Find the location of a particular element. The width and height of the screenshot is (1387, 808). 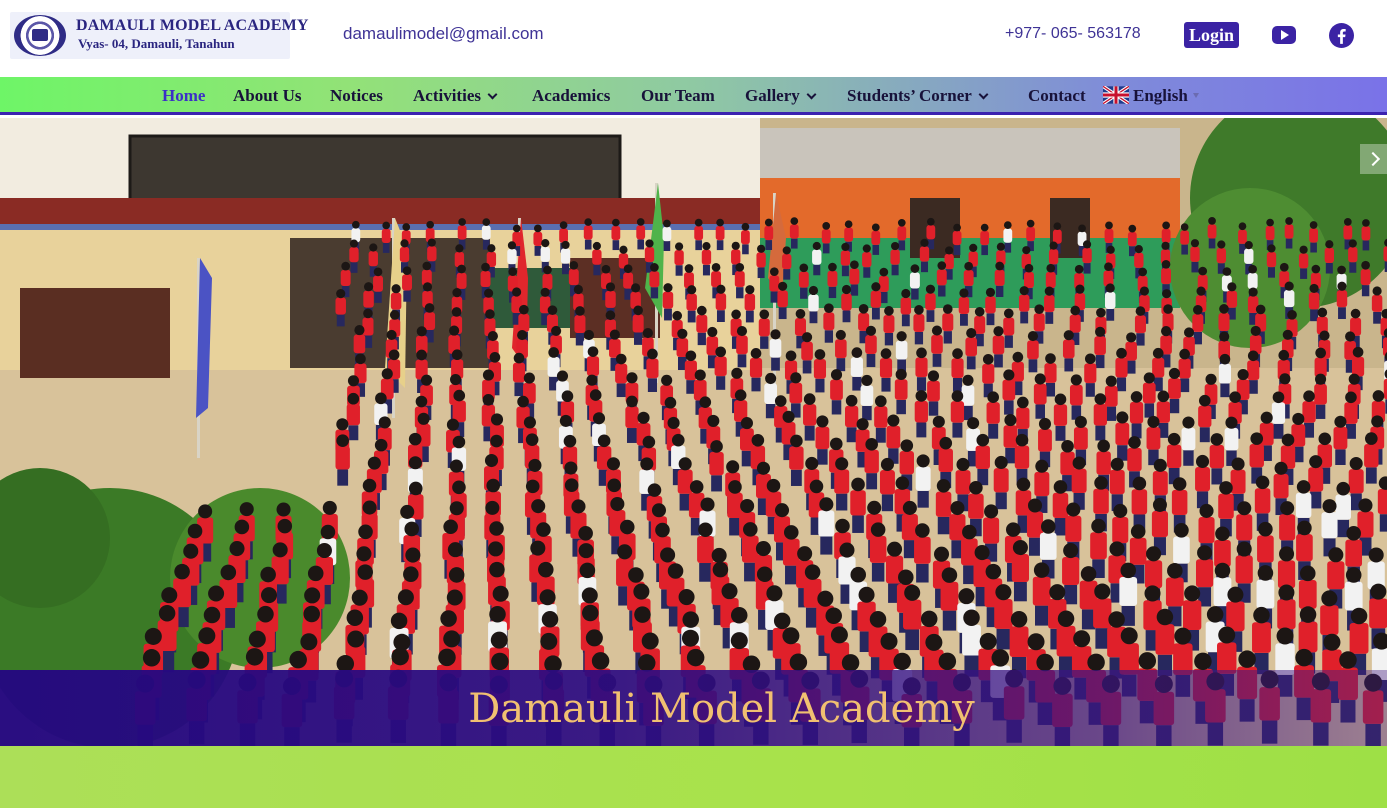

nav-about-us: About Us is located at coordinates (267, 96).